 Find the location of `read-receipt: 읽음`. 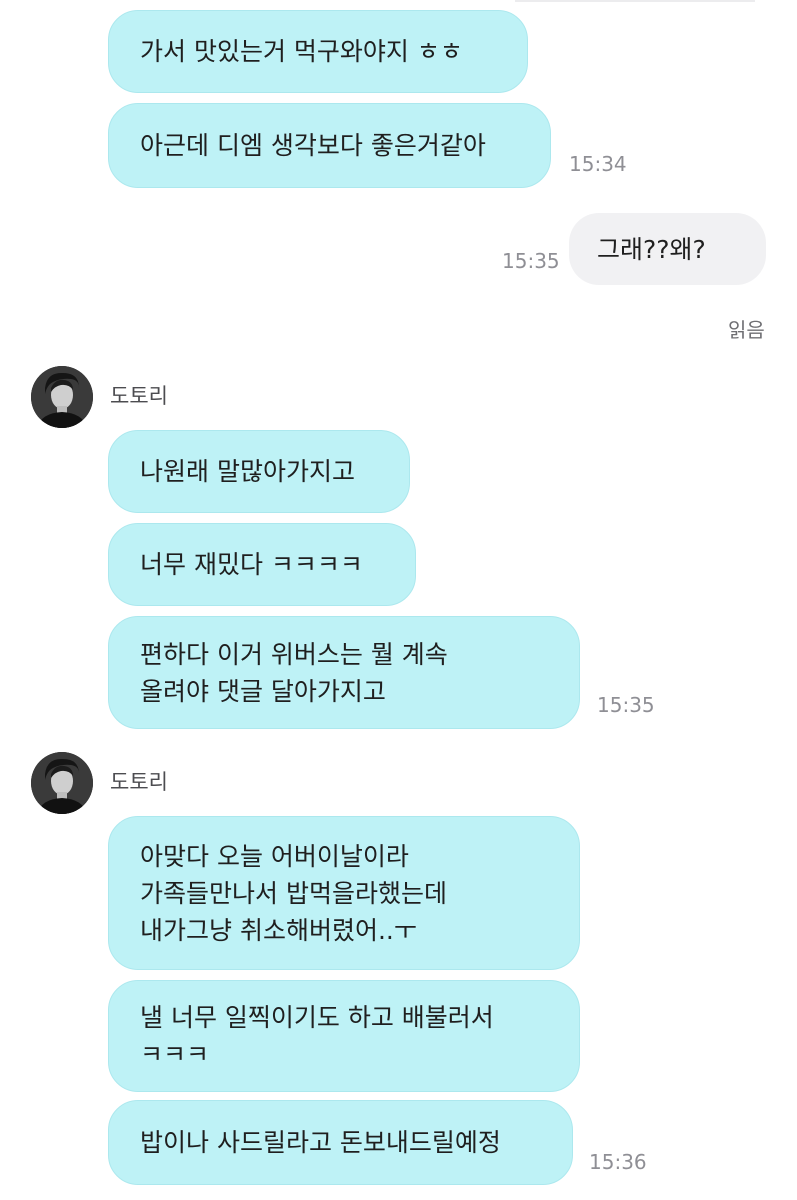

read-receipt: 읽음 is located at coordinates (746, 330).